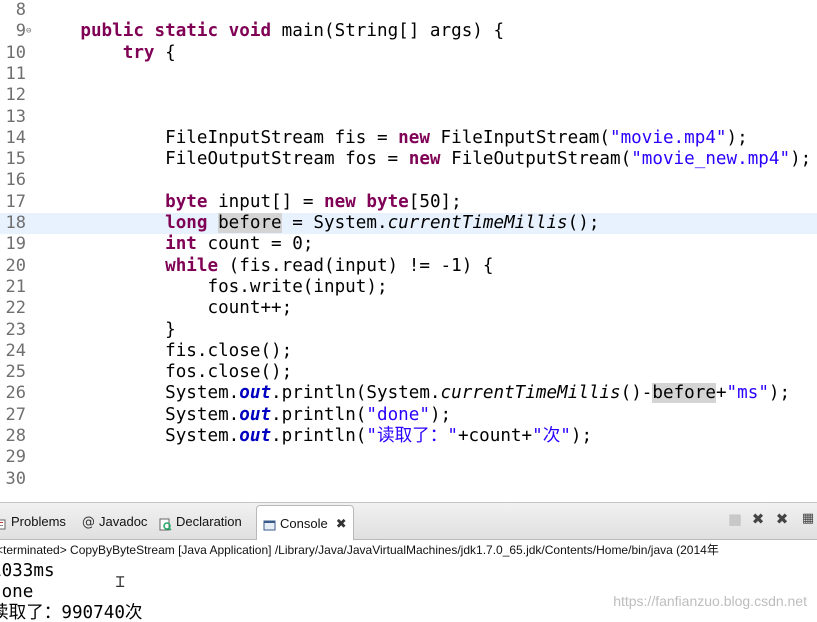  What do you see at coordinates (408, 457) in the screenshot?
I see `code-line: 29` at bounding box center [408, 457].